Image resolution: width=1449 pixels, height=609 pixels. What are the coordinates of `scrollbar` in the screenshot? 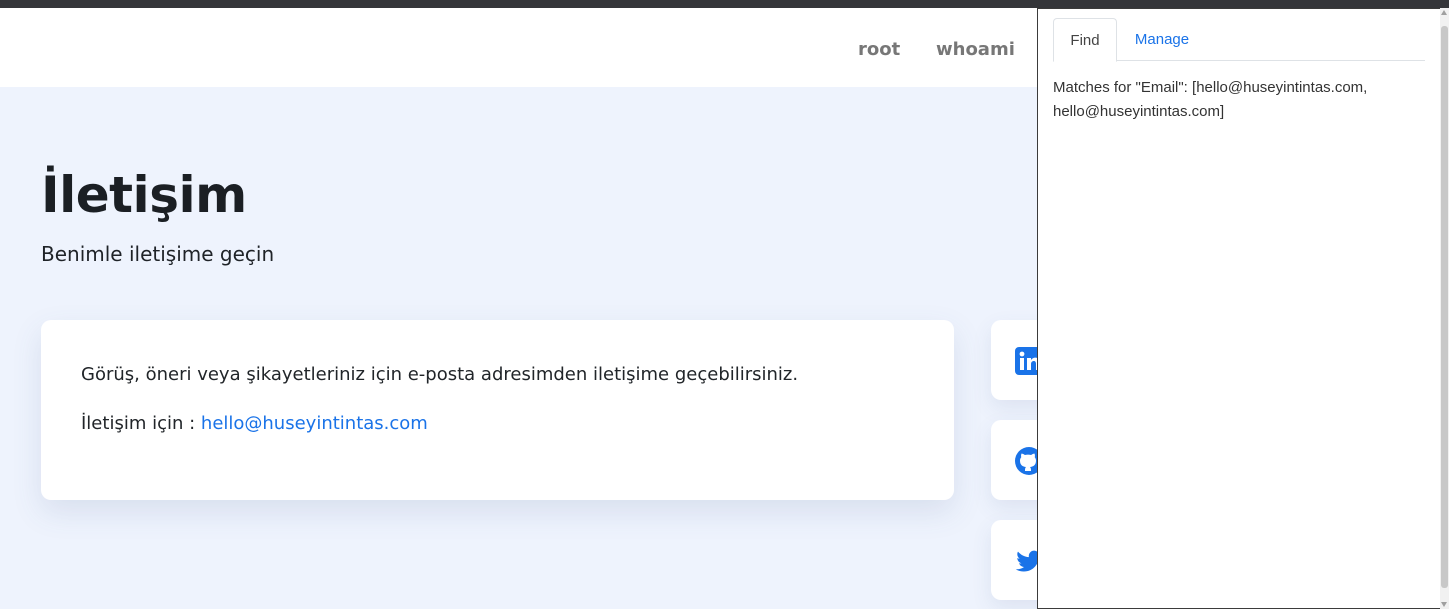 It's located at (1444, 308).